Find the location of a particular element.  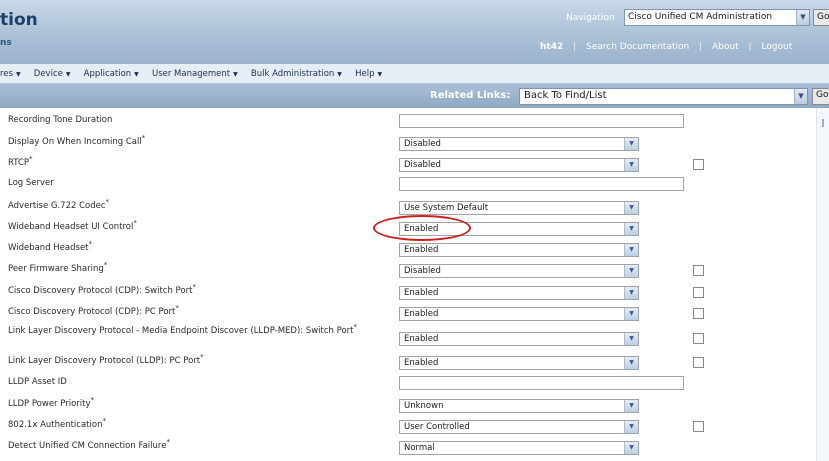

field-label: Wideband Headset UI Control* is located at coordinates (72, 225).